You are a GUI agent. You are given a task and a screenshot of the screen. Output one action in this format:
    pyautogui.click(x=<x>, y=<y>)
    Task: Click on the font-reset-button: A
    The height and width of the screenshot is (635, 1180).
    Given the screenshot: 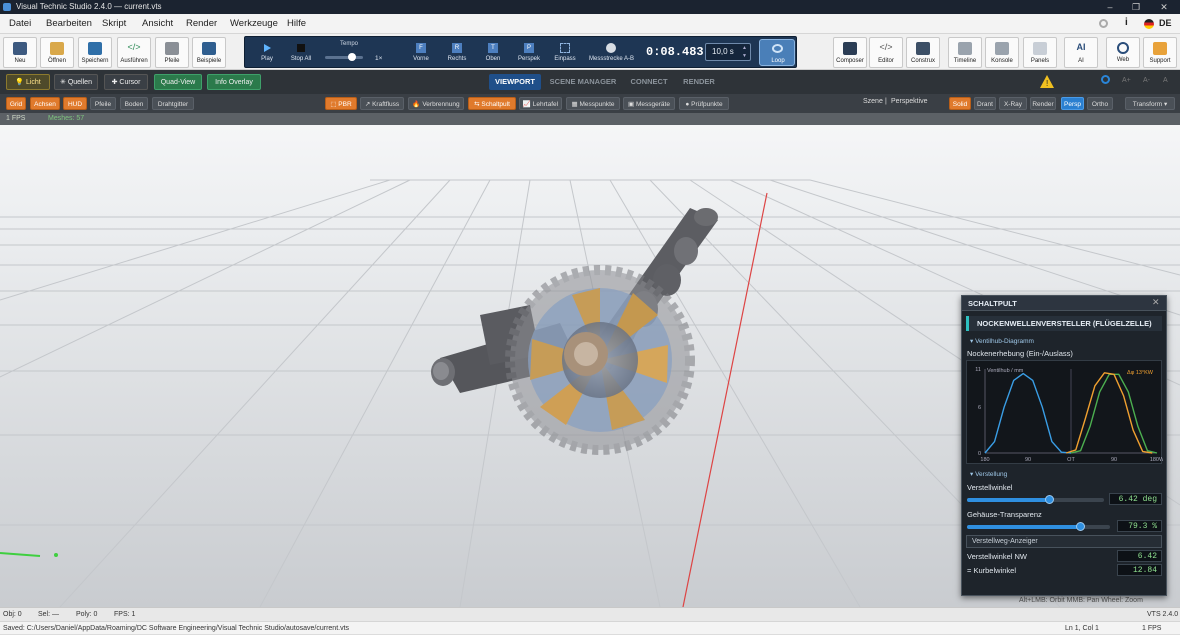 What is the action you would take?
    pyautogui.click(x=1165, y=80)
    